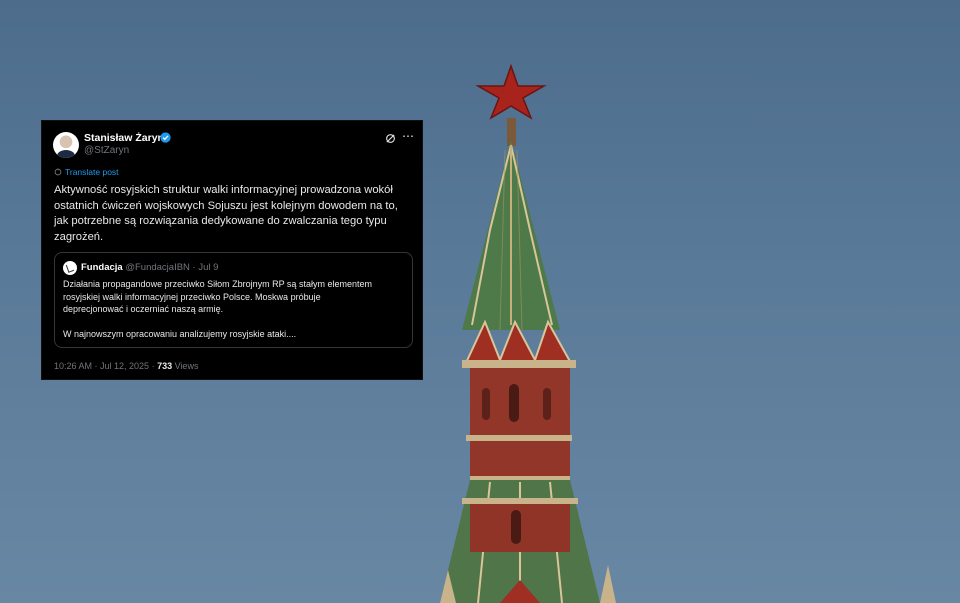 Image resolution: width=960 pixels, height=603 pixels. I want to click on translate-post-link: Translate post, so click(86, 172).